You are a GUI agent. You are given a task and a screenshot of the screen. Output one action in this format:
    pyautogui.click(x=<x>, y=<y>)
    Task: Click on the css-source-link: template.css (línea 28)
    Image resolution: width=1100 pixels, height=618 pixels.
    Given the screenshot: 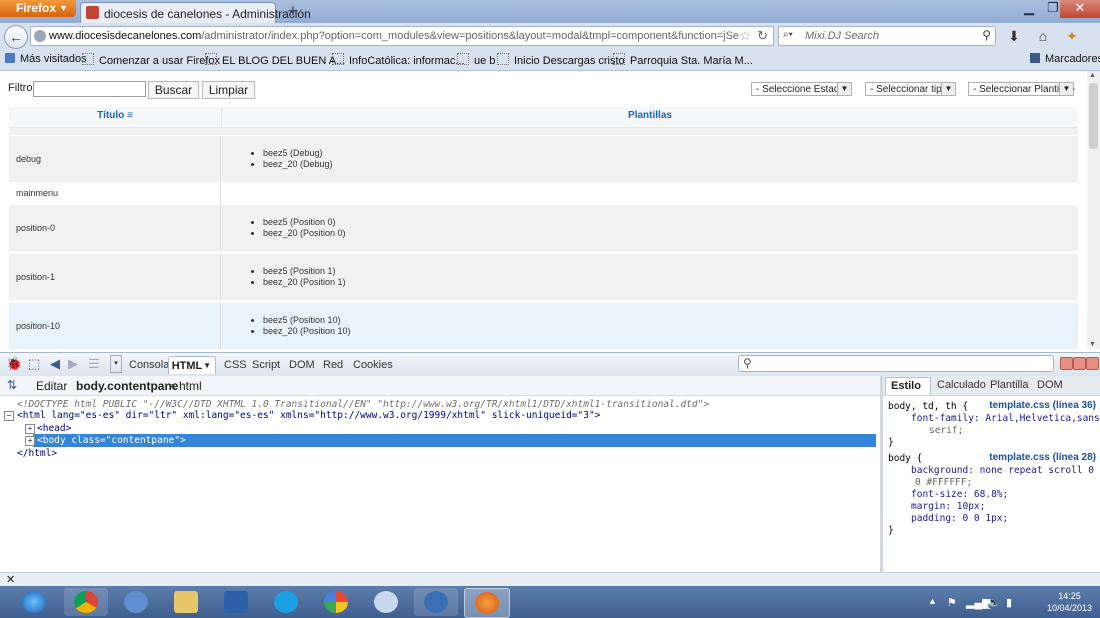 What is the action you would take?
    pyautogui.click(x=1042, y=457)
    